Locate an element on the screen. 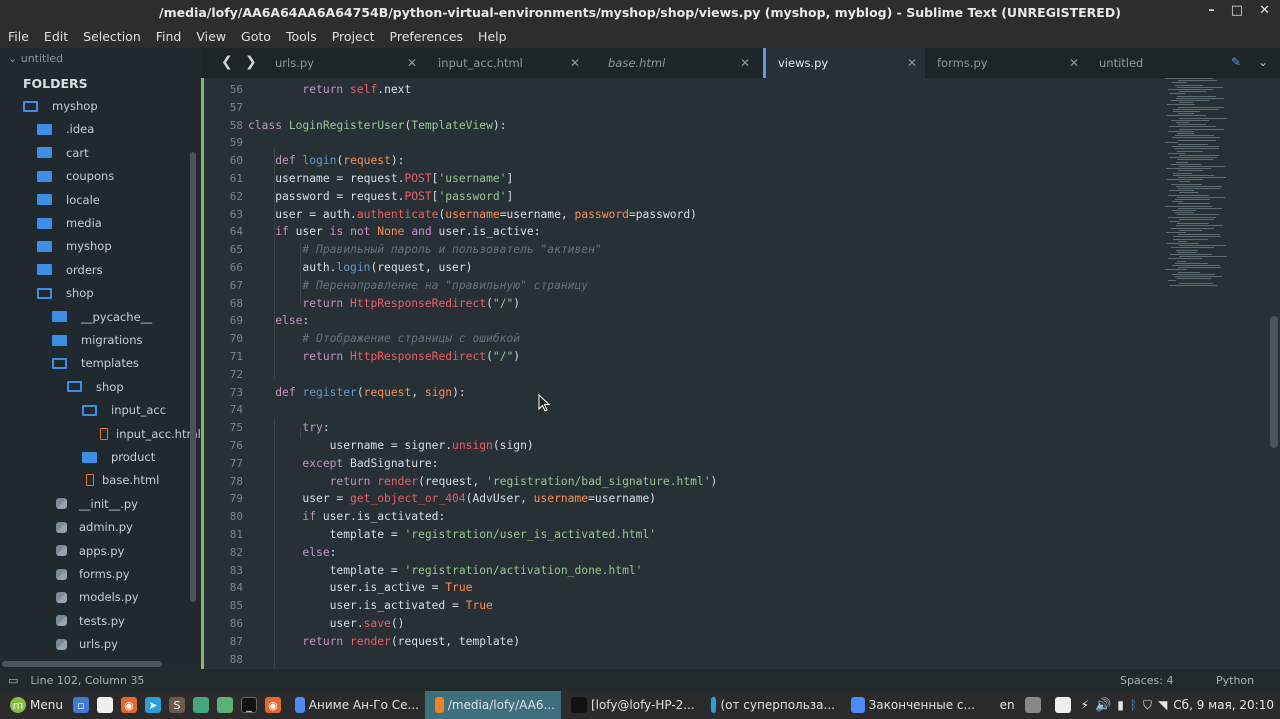  code-line: class LoginRegisterUser(TemplateView): is located at coordinates (377, 126).